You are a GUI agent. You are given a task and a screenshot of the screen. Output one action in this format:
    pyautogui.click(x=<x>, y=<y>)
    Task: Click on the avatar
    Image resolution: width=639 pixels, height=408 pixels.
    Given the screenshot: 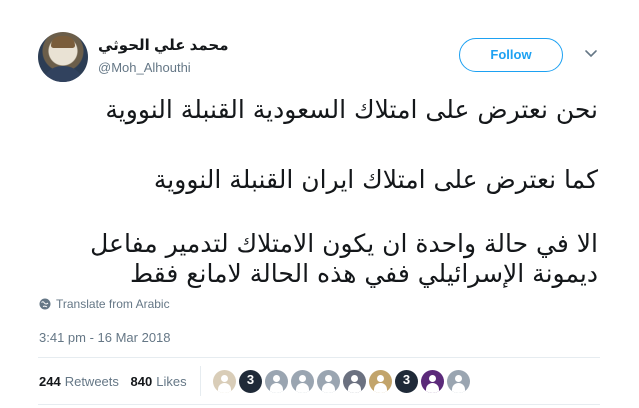 What is the action you would take?
    pyautogui.click(x=63, y=57)
    